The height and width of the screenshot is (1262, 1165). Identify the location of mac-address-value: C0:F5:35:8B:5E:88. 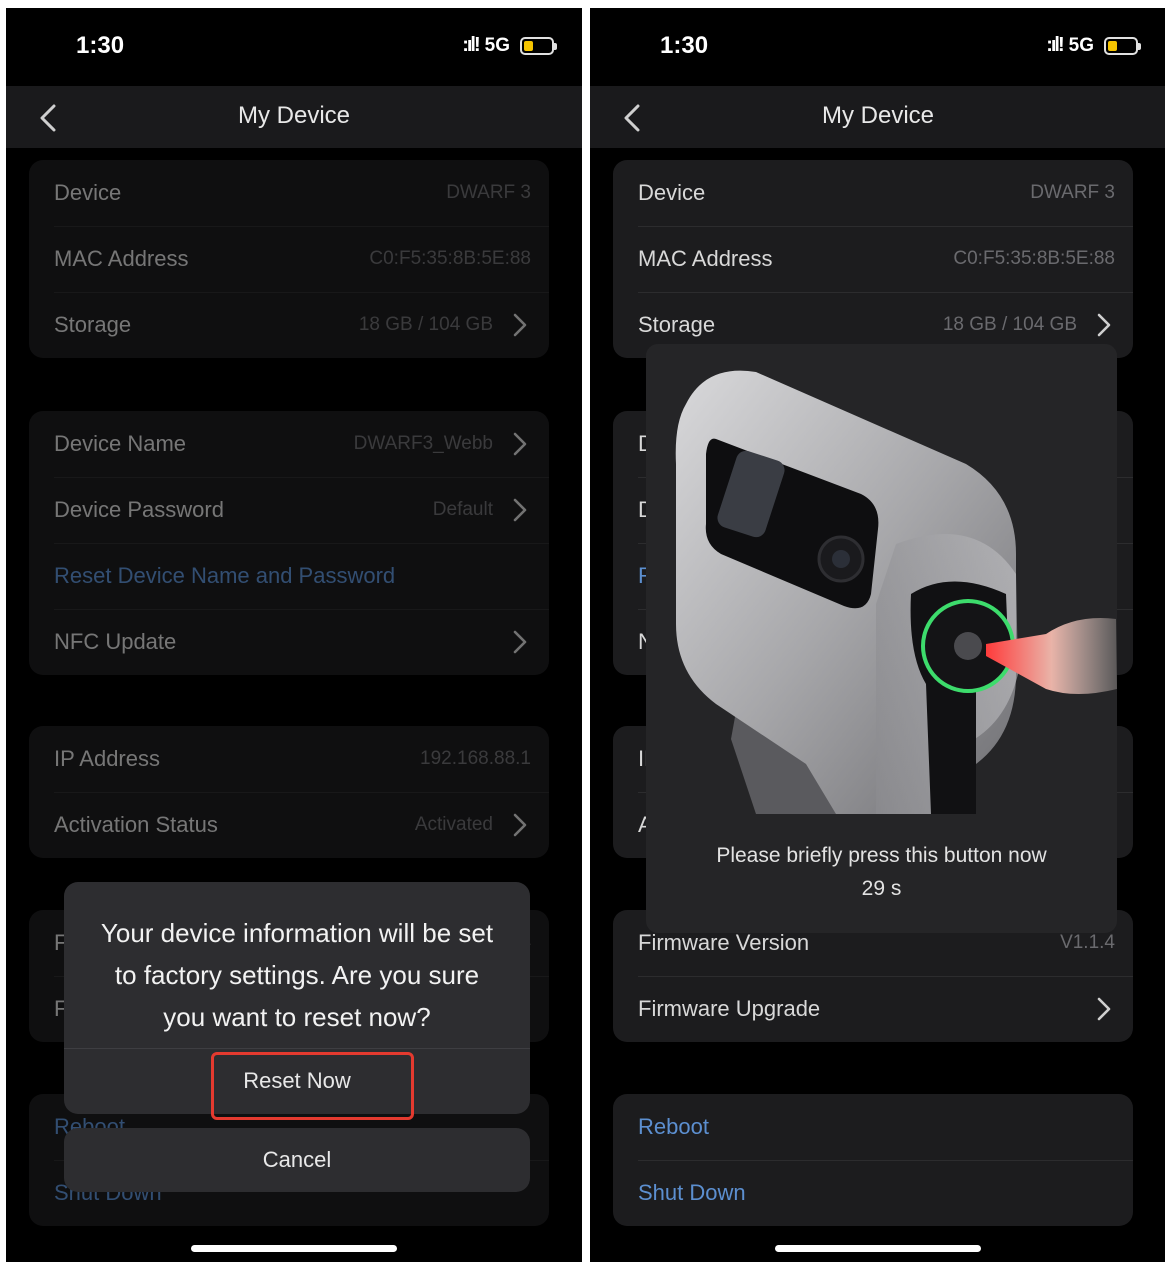
(1034, 258).